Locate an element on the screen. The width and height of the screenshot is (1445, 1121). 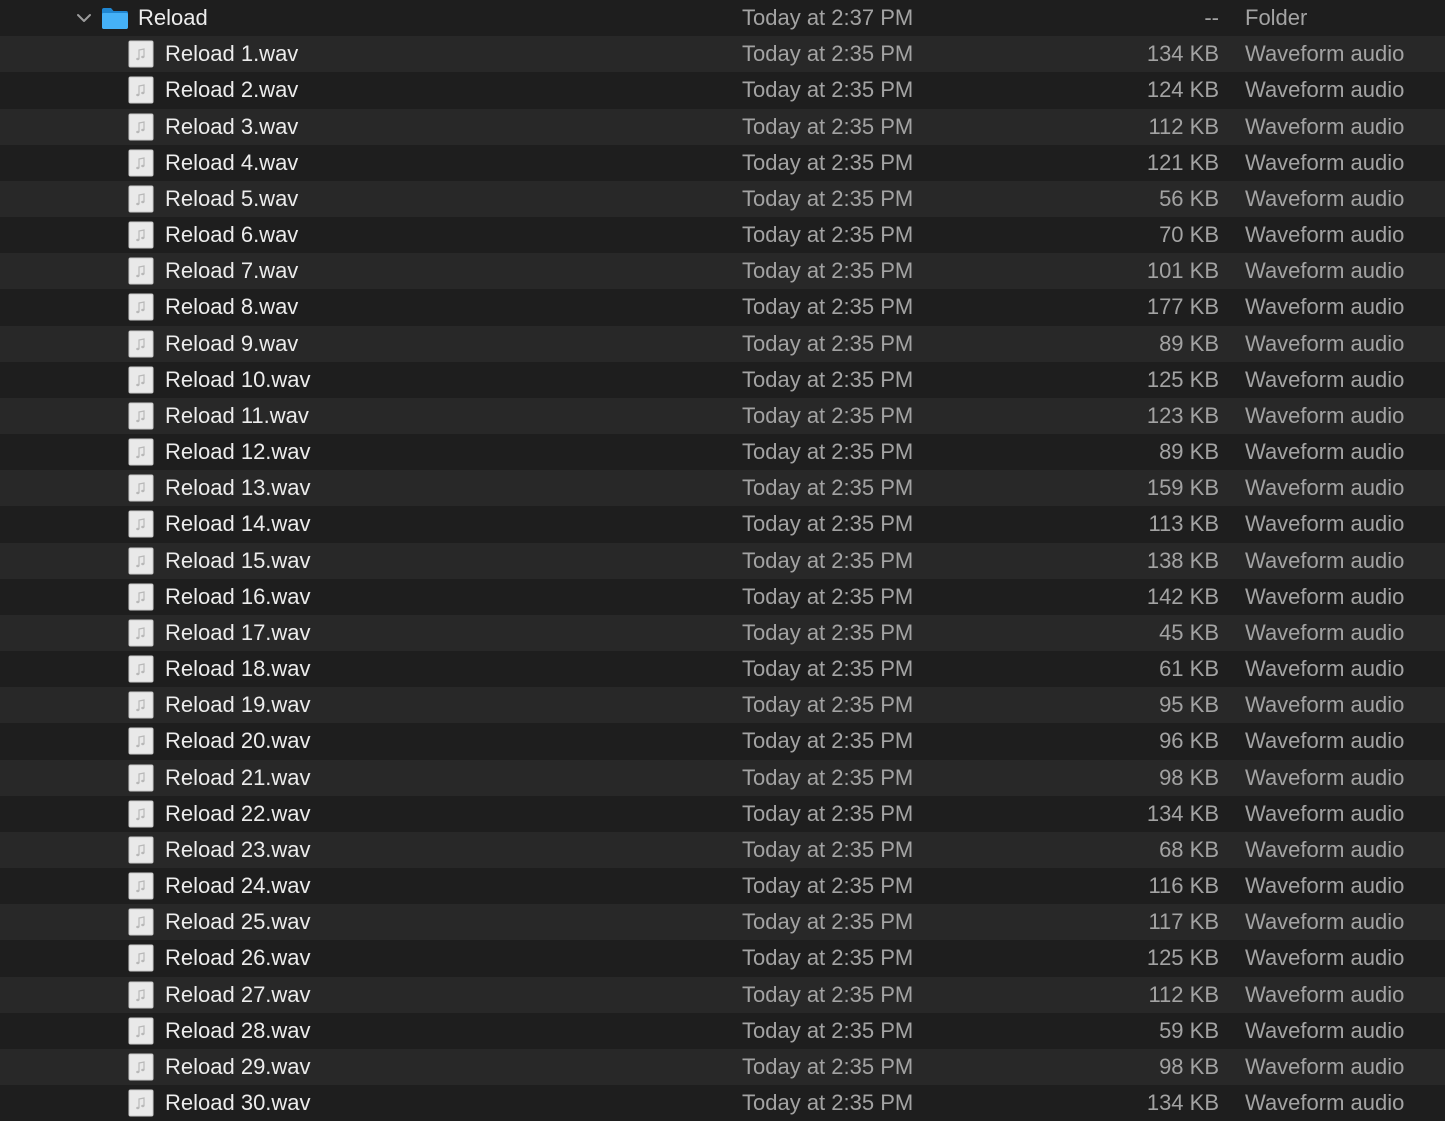
file-name: Reload 11.wav is located at coordinates (237, 415).